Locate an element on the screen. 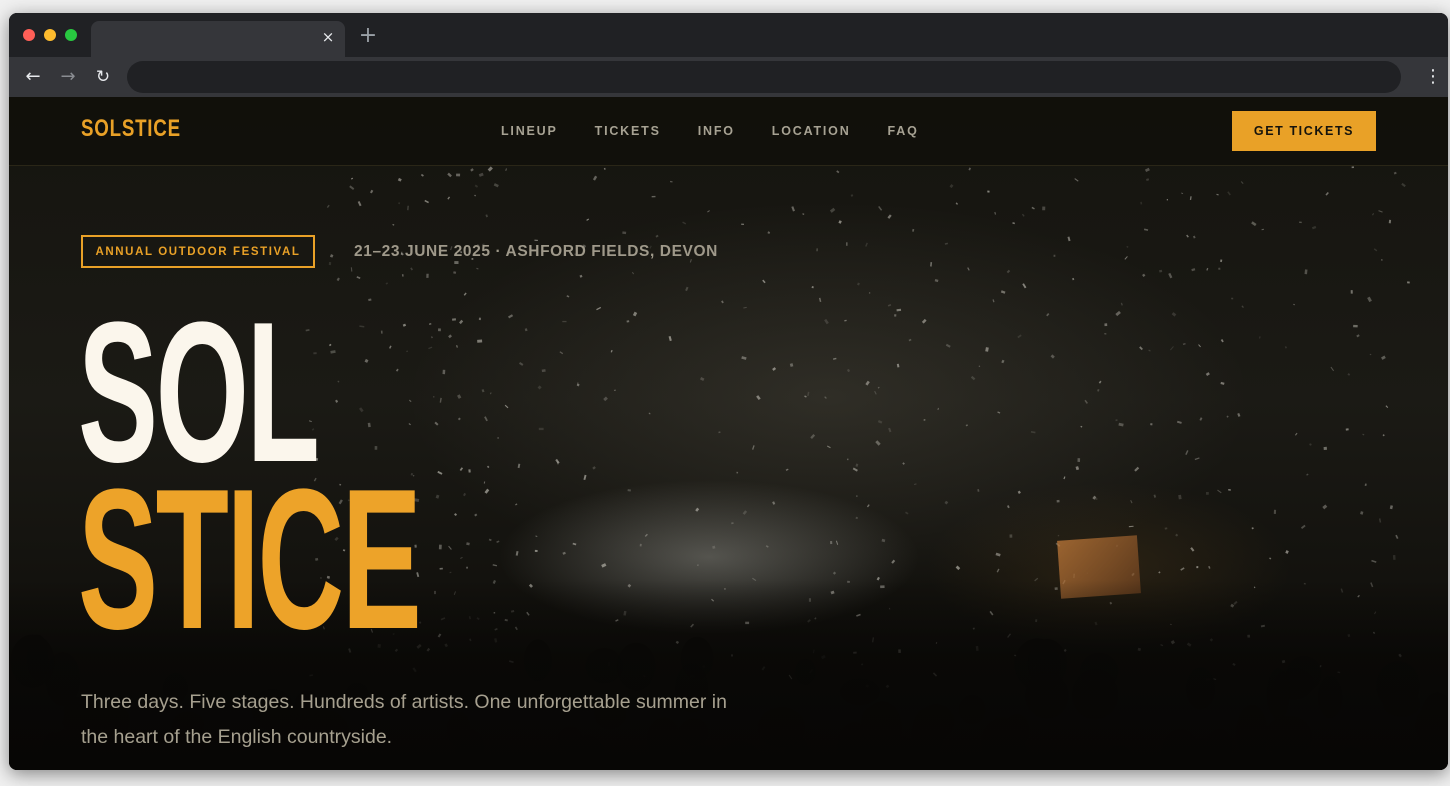  back-arrow-icon: ← is located at coordinates (33, 77).